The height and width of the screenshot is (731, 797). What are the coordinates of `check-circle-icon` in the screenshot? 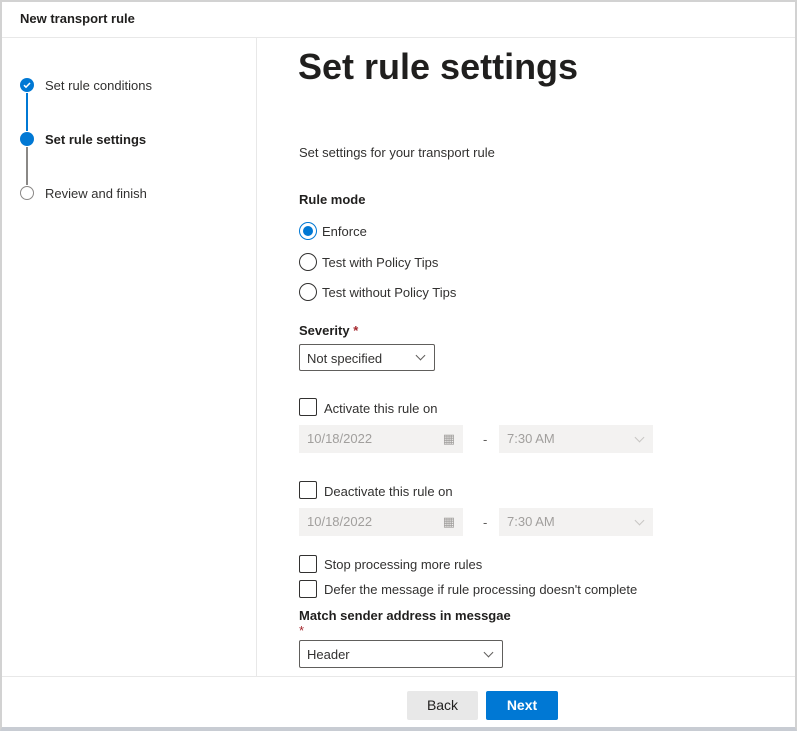 It's located at (27, 85).